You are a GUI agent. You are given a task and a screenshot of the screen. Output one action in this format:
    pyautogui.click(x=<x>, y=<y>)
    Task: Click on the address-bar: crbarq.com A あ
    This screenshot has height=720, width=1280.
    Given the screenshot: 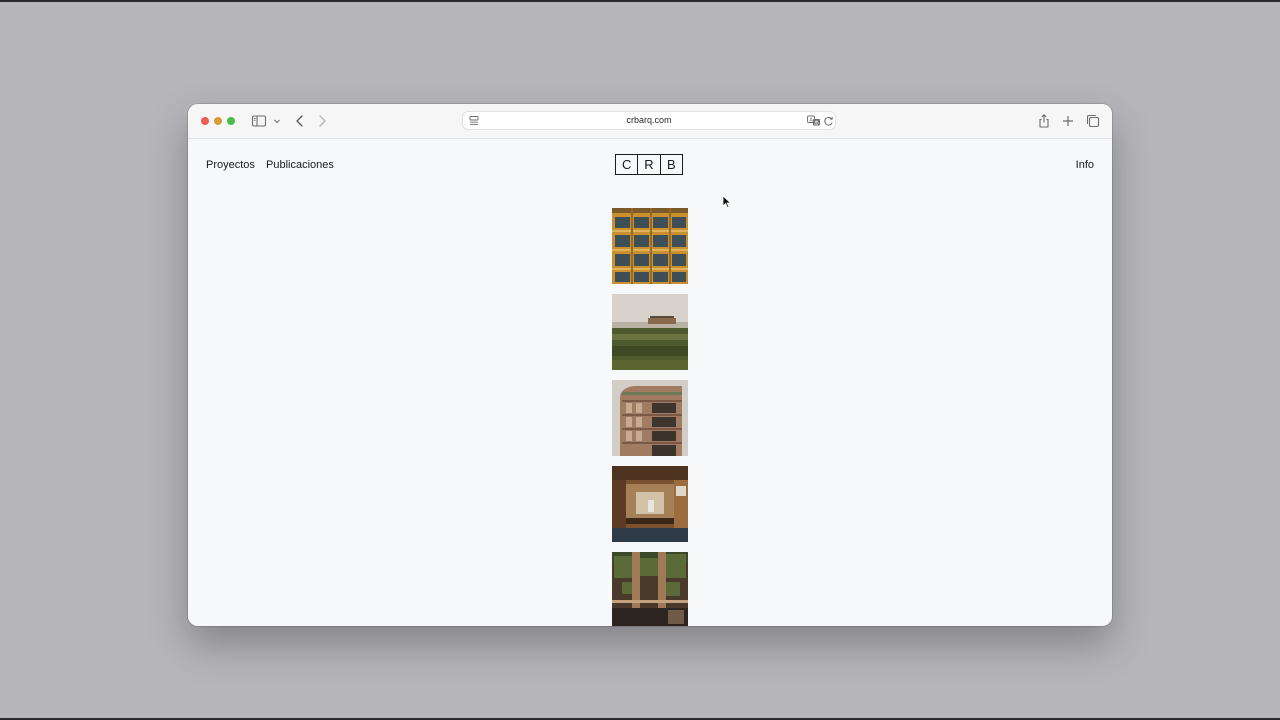 What is the action you would take?
    pyautogui.click(x=649, y=120)
    